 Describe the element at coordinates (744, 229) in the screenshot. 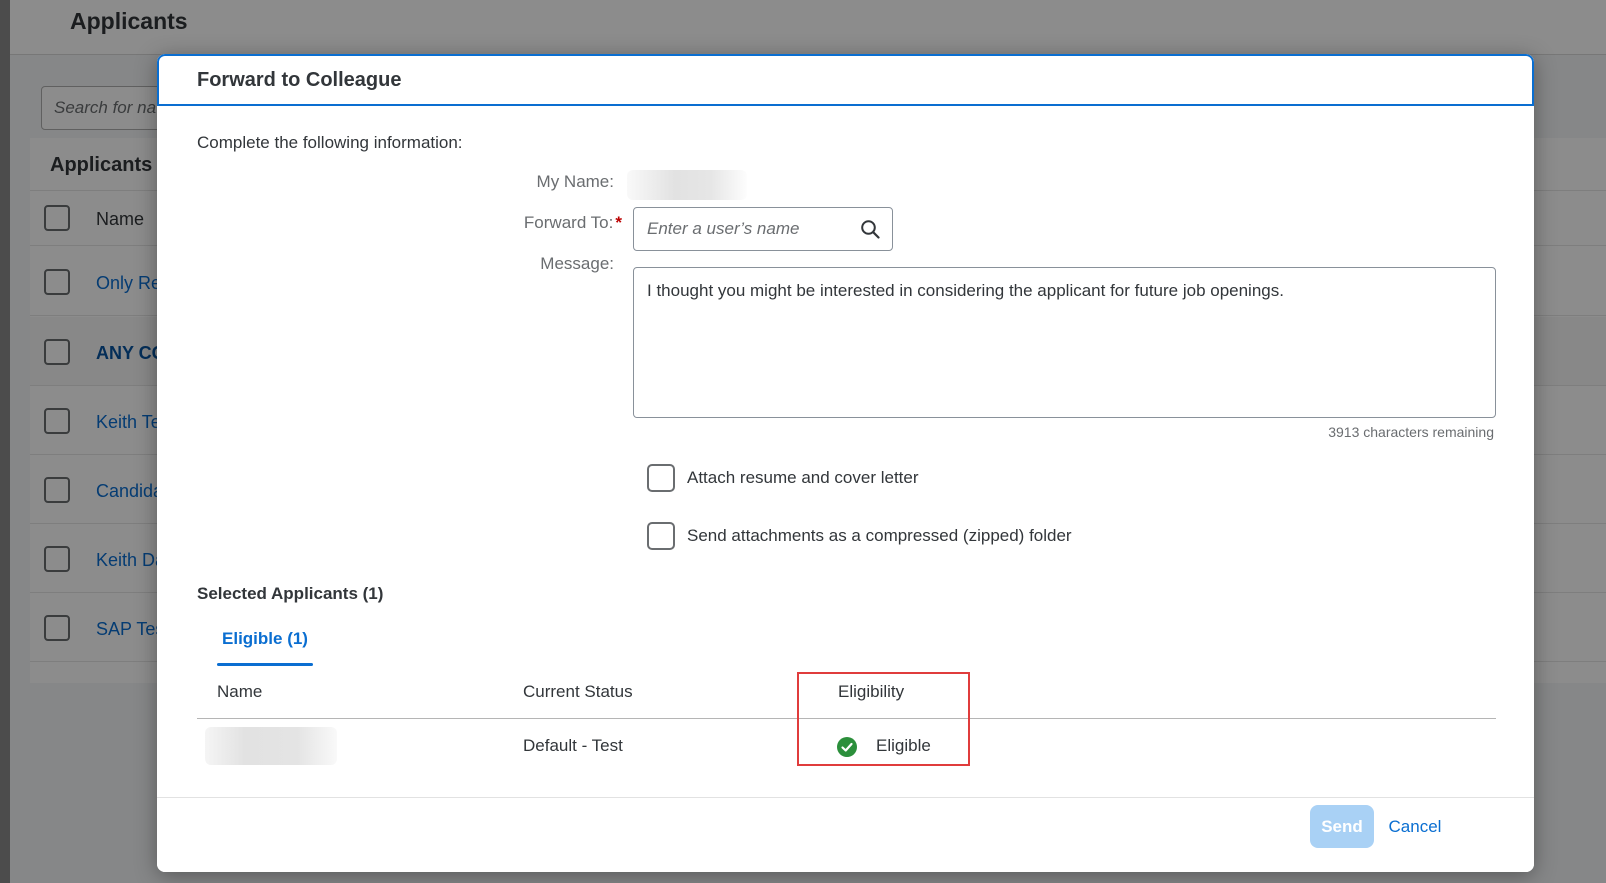

I see `forward-to-input` at that location.